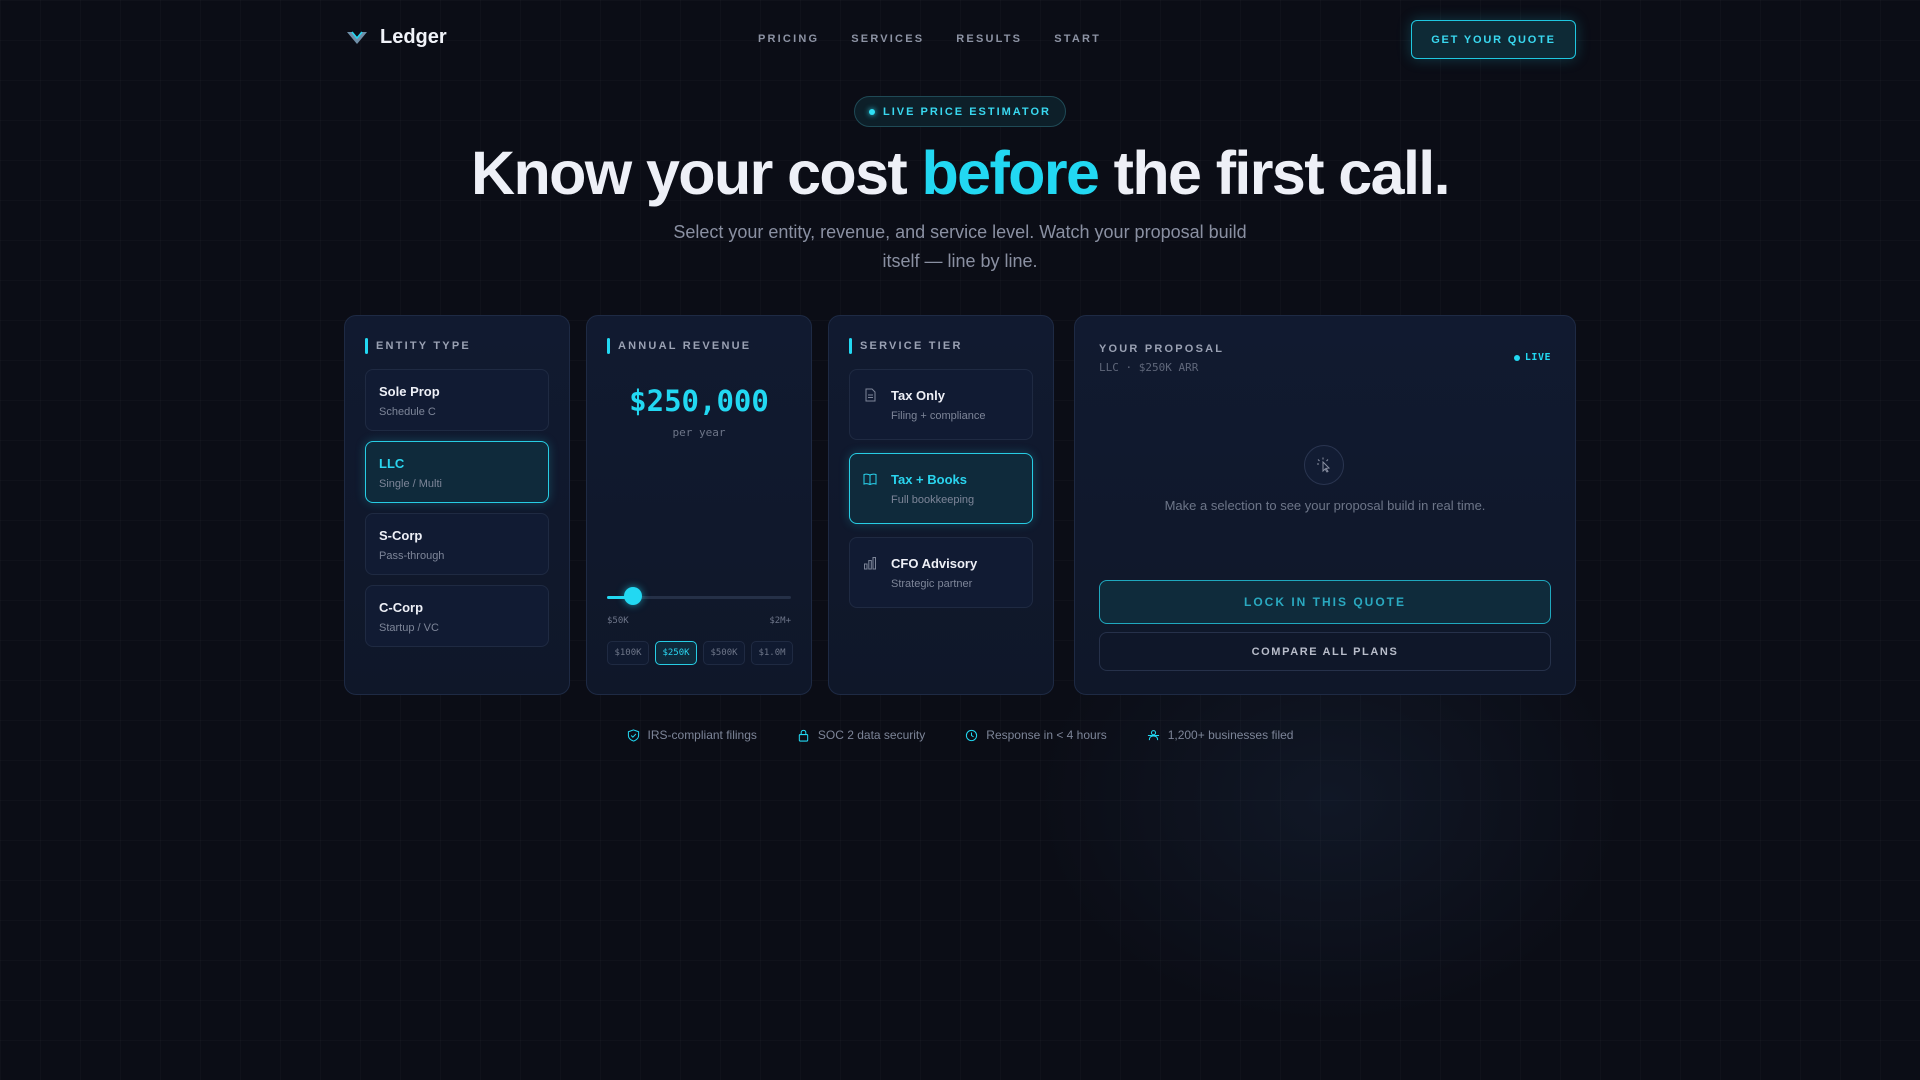  Describe the element at coordinates (871, 735) in the screenshot. I see `trust-label: SOC 2 data security` at that location.